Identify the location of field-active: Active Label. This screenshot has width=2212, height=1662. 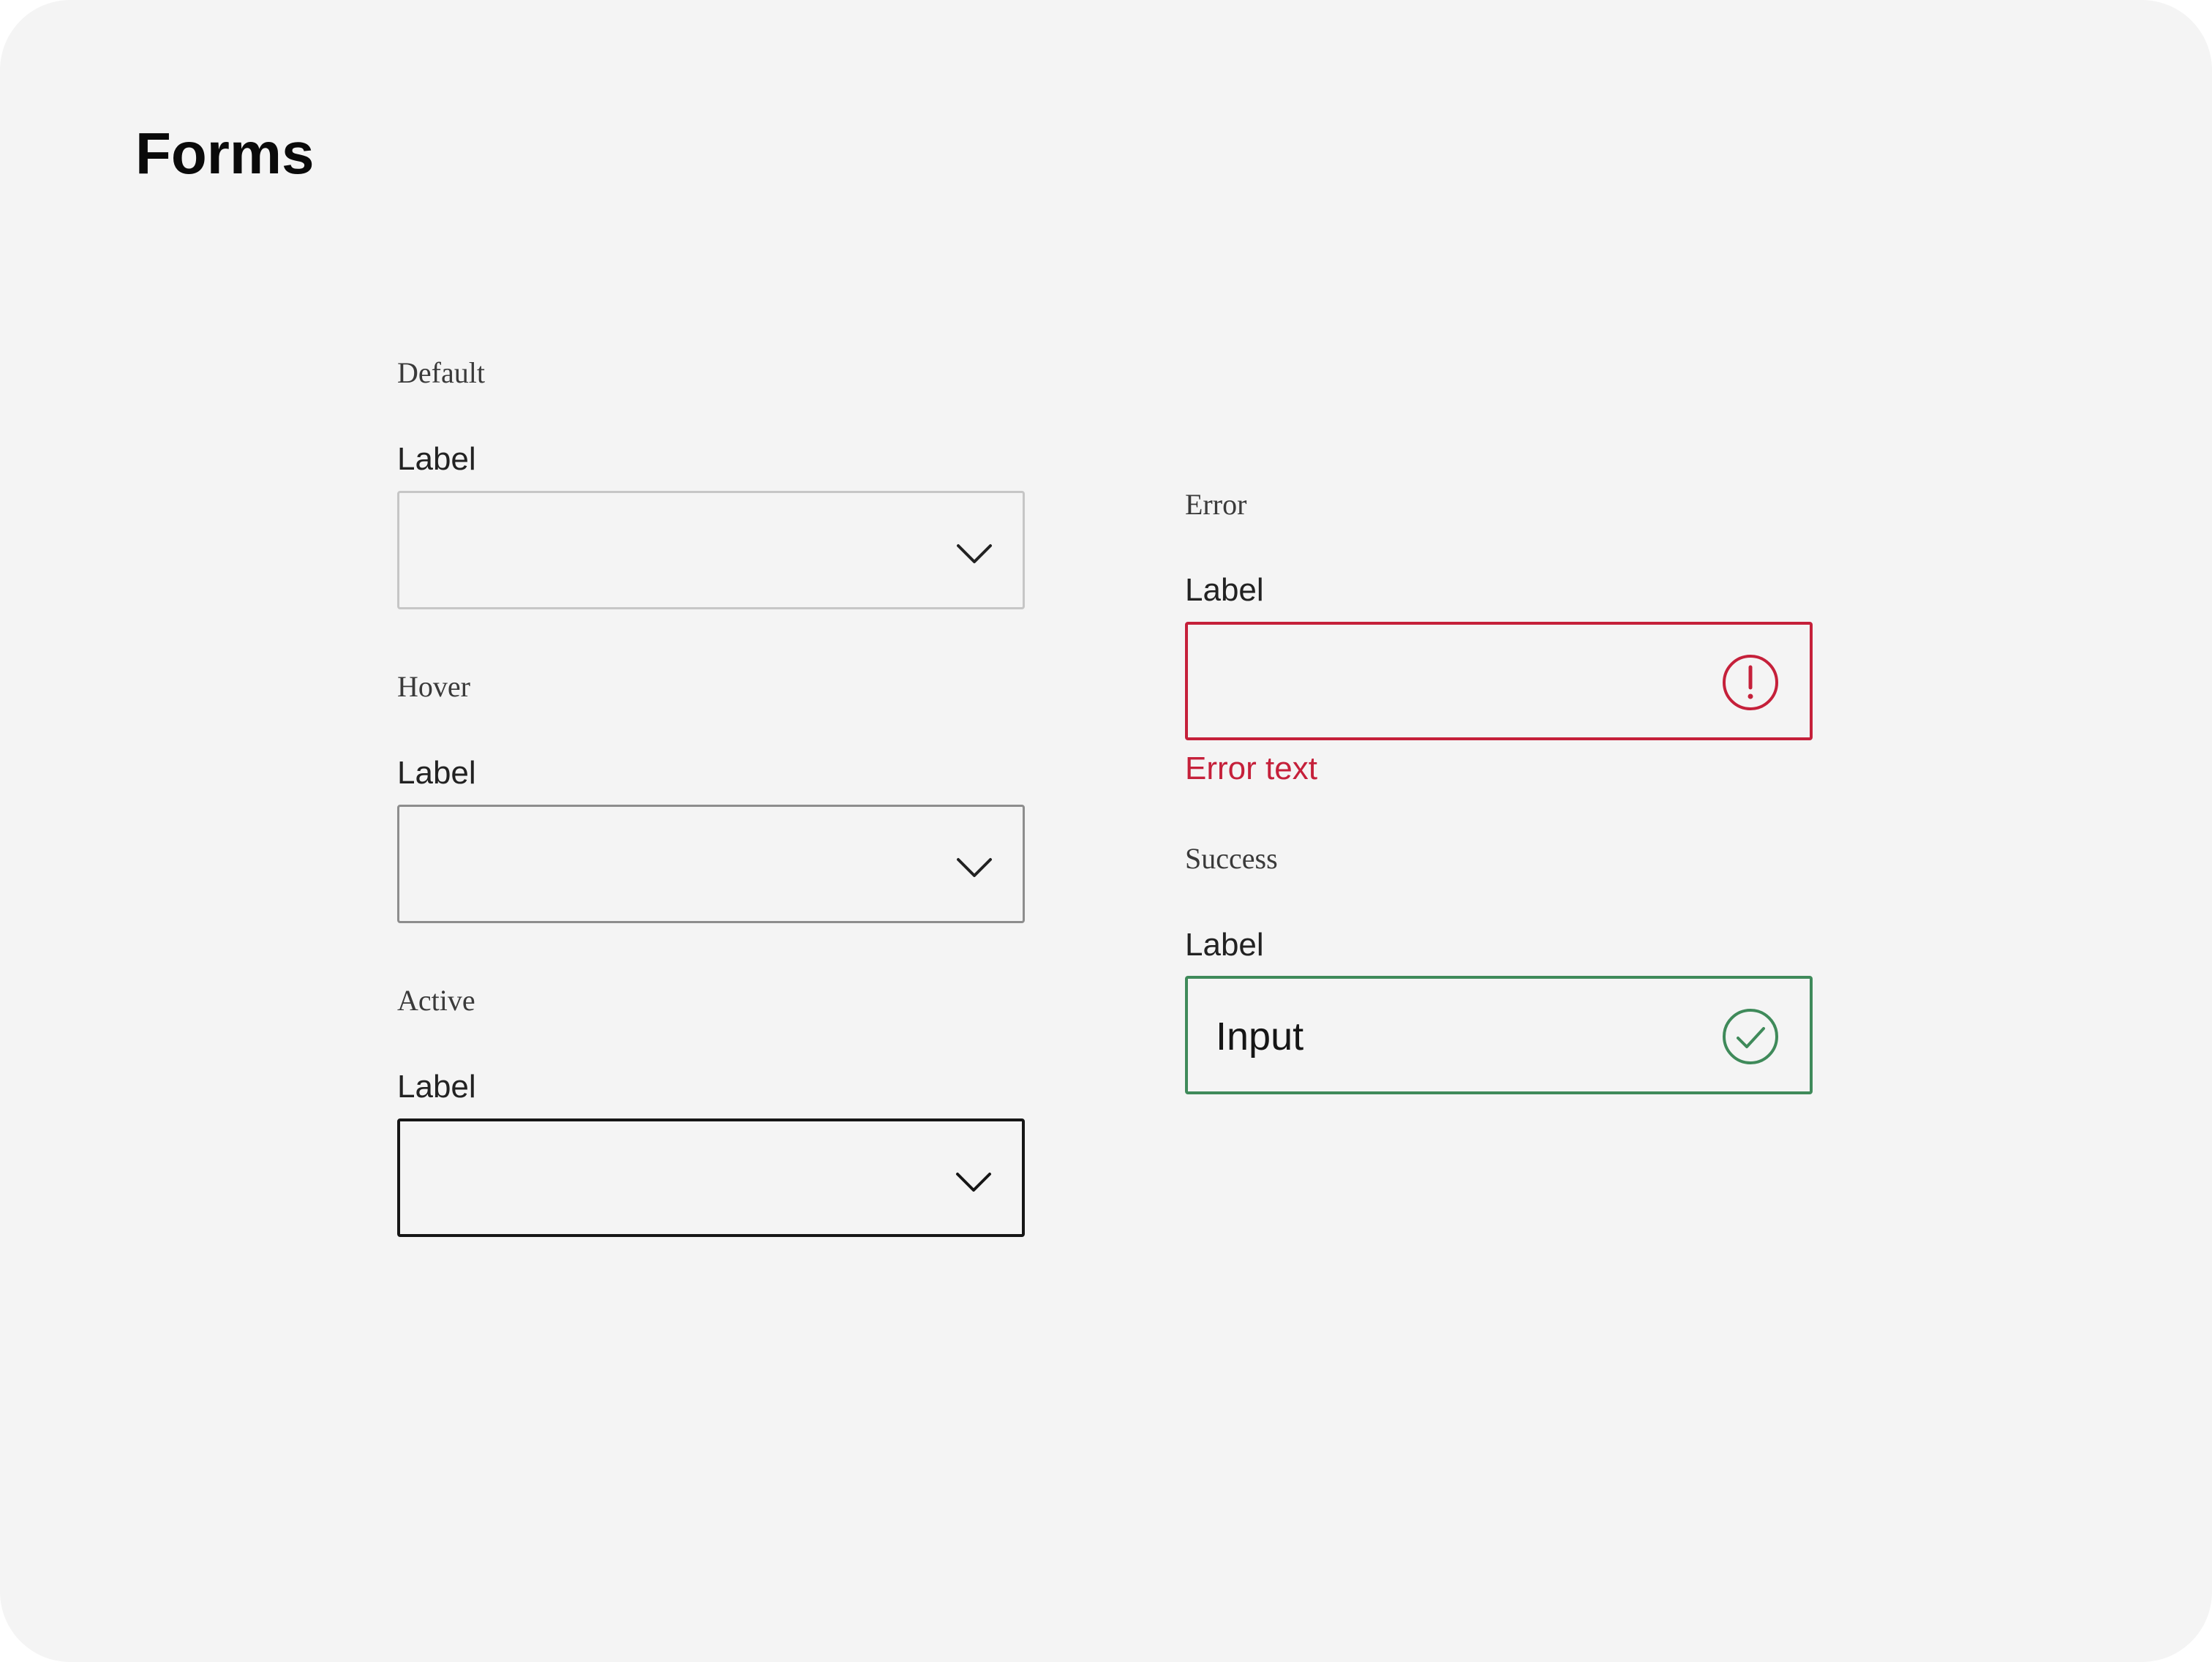
(711, 1110).